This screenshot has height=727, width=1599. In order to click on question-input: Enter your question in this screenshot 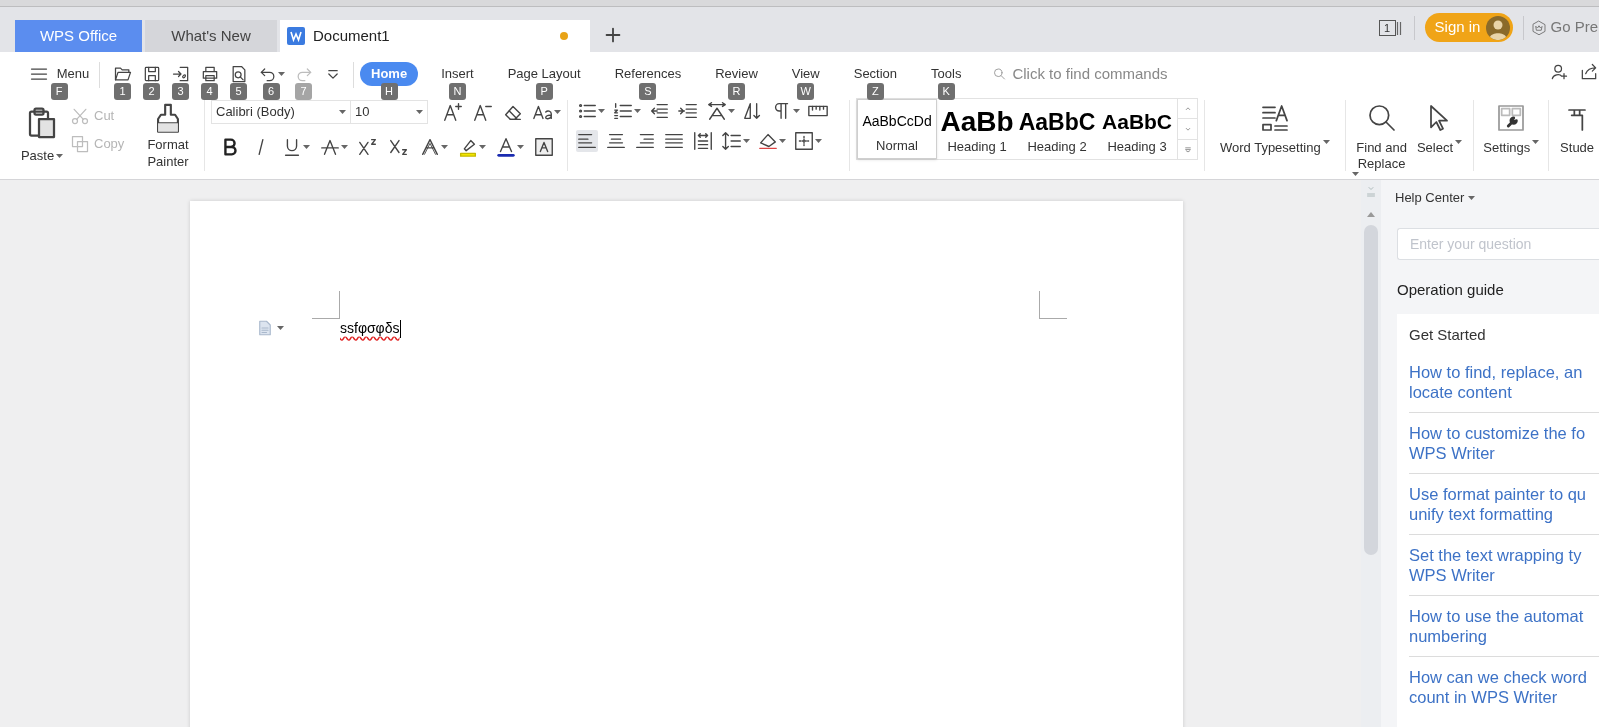, I will do `click(1498, 243)`.